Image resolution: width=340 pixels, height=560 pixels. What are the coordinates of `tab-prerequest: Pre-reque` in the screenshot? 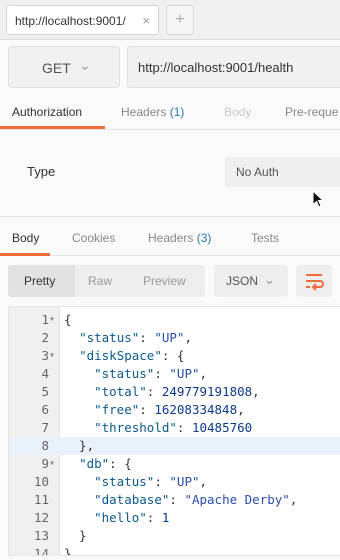 It's located at (311, 112).